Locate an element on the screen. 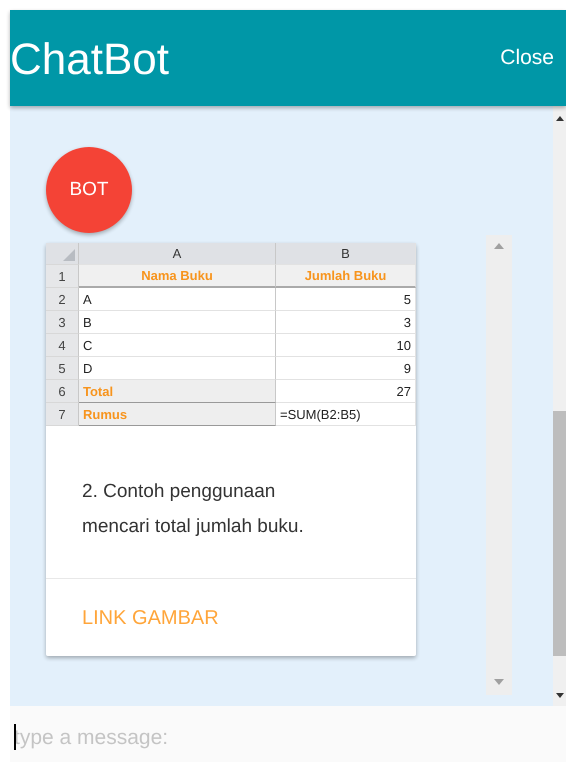 The width and height of the screenshot is (566, 762). corner-triangle-icon is located at coordinates (69, 255).